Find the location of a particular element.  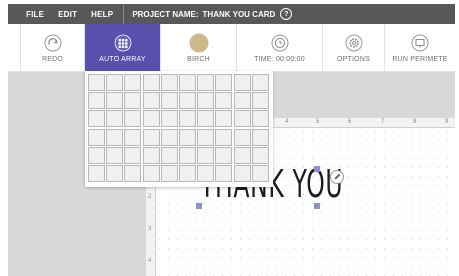

menu-file: FILE is located at coordinates (35, 14).